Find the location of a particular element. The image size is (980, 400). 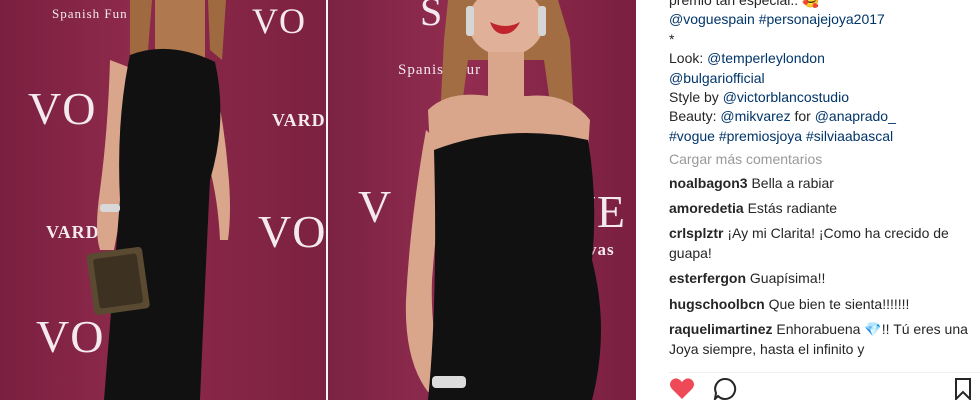

comment-text: Estás radiante is located at coordinates (792, 208).